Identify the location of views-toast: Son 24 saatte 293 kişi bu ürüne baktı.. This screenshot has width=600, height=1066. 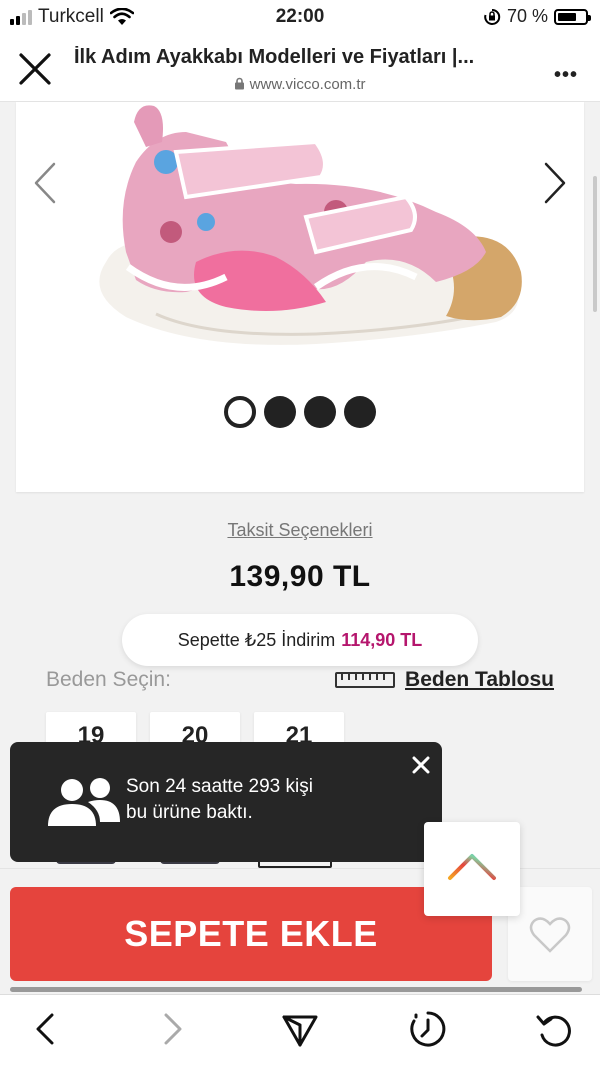
(226, 802).